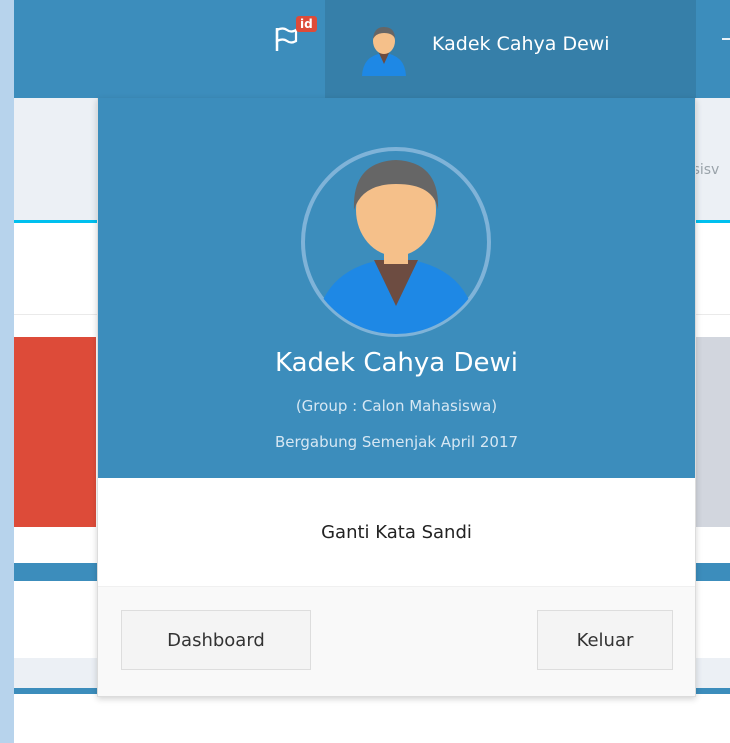  I want to click on change-password-link: Ganti Kata Sandi, so click(396, 532).